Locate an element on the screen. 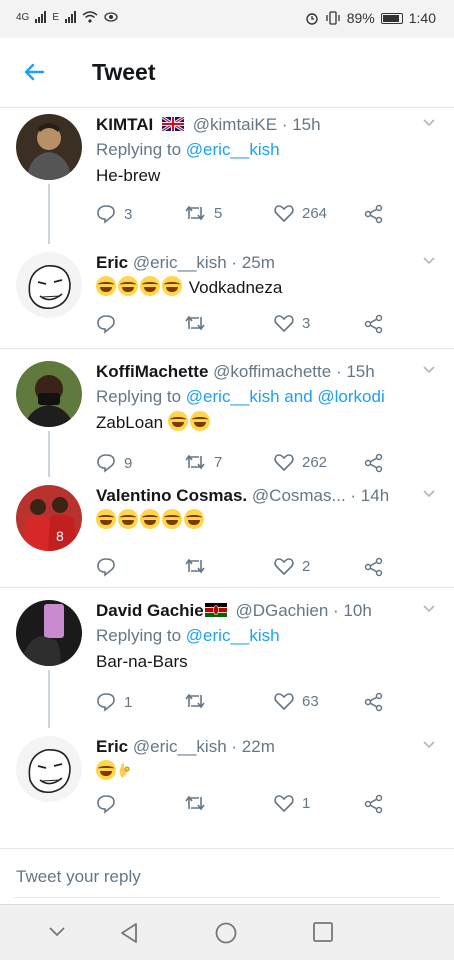 The width and height of the screenshot is (454, 960). like-count: 264 is located at coordinates (315, 213).